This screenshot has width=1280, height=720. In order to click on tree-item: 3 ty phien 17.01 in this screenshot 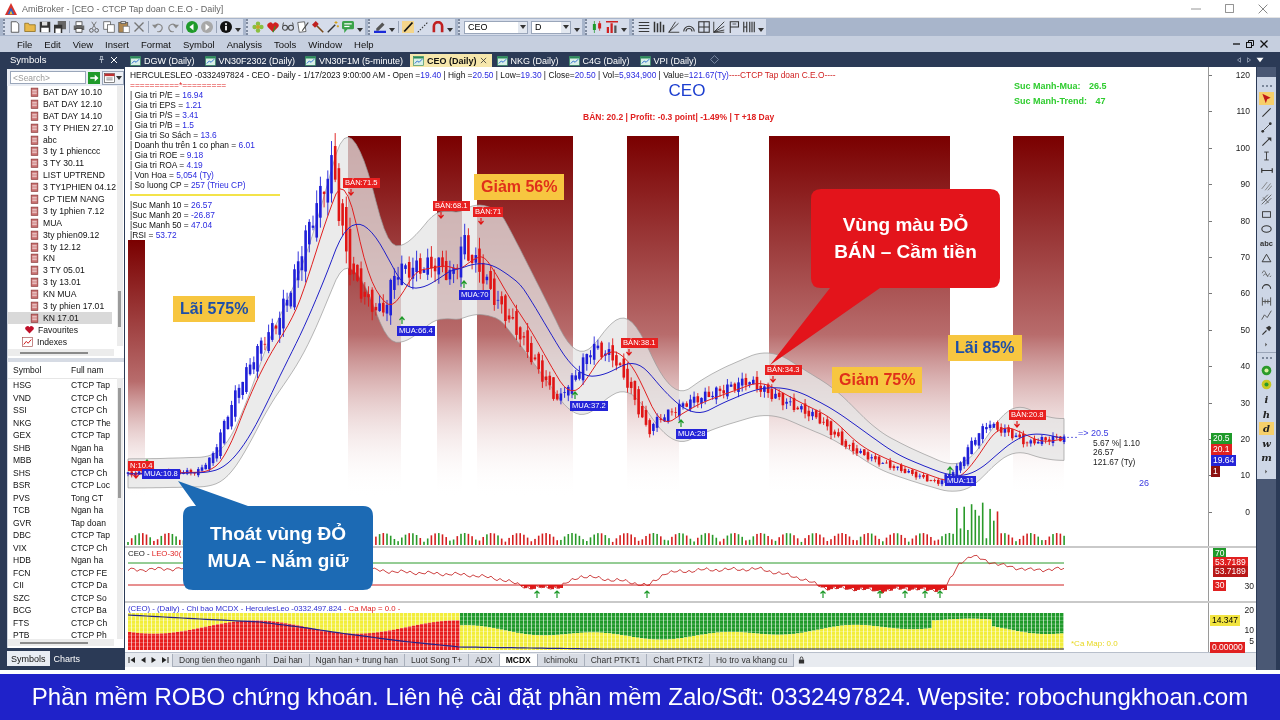, I will do `click(60, 306)`.